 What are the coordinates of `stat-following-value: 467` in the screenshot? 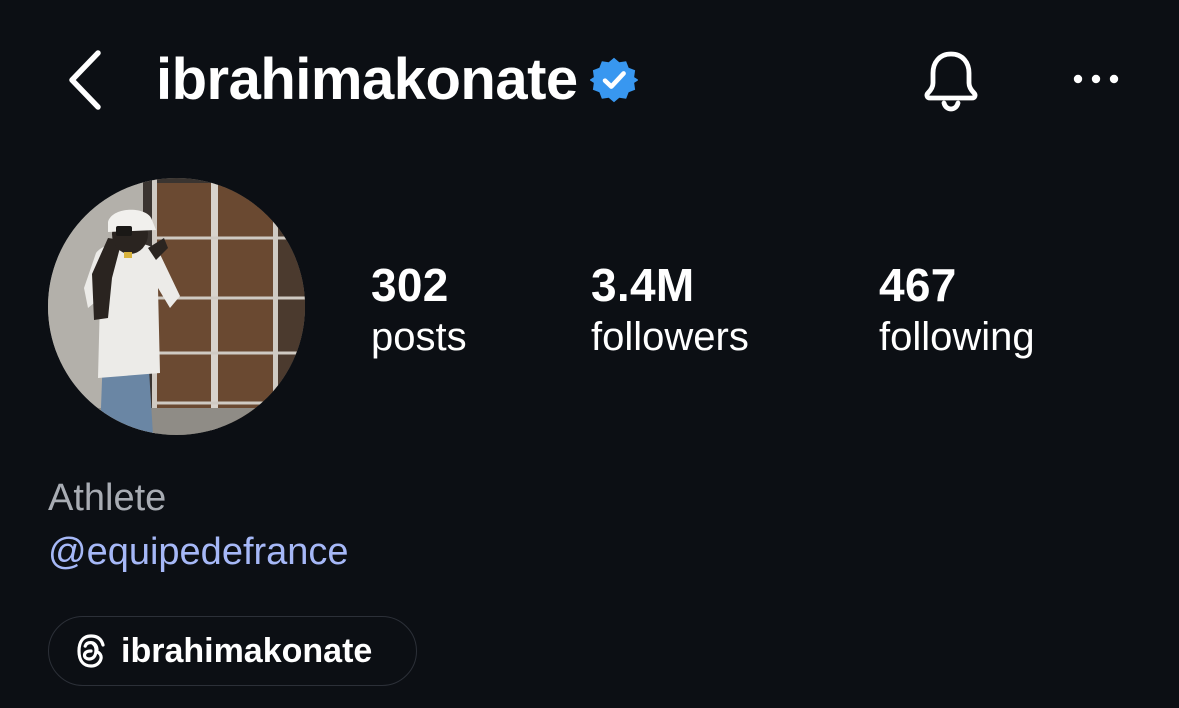 It's located at (918, 285).